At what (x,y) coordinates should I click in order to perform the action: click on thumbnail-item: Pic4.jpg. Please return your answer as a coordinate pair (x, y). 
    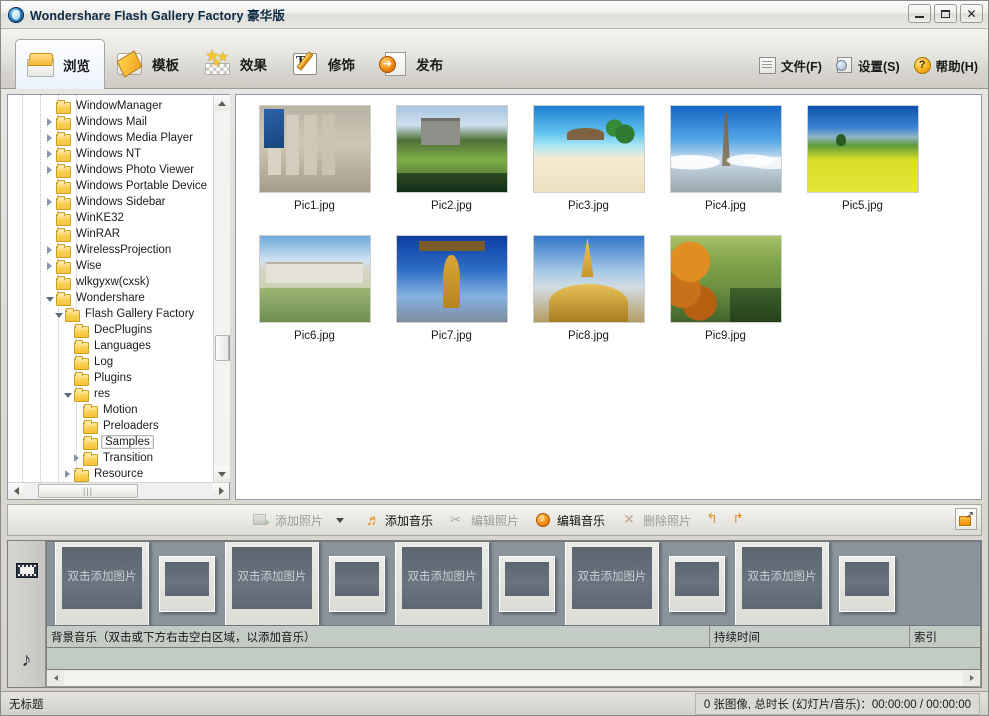
    Looking at the image, I should click on (725, 167).